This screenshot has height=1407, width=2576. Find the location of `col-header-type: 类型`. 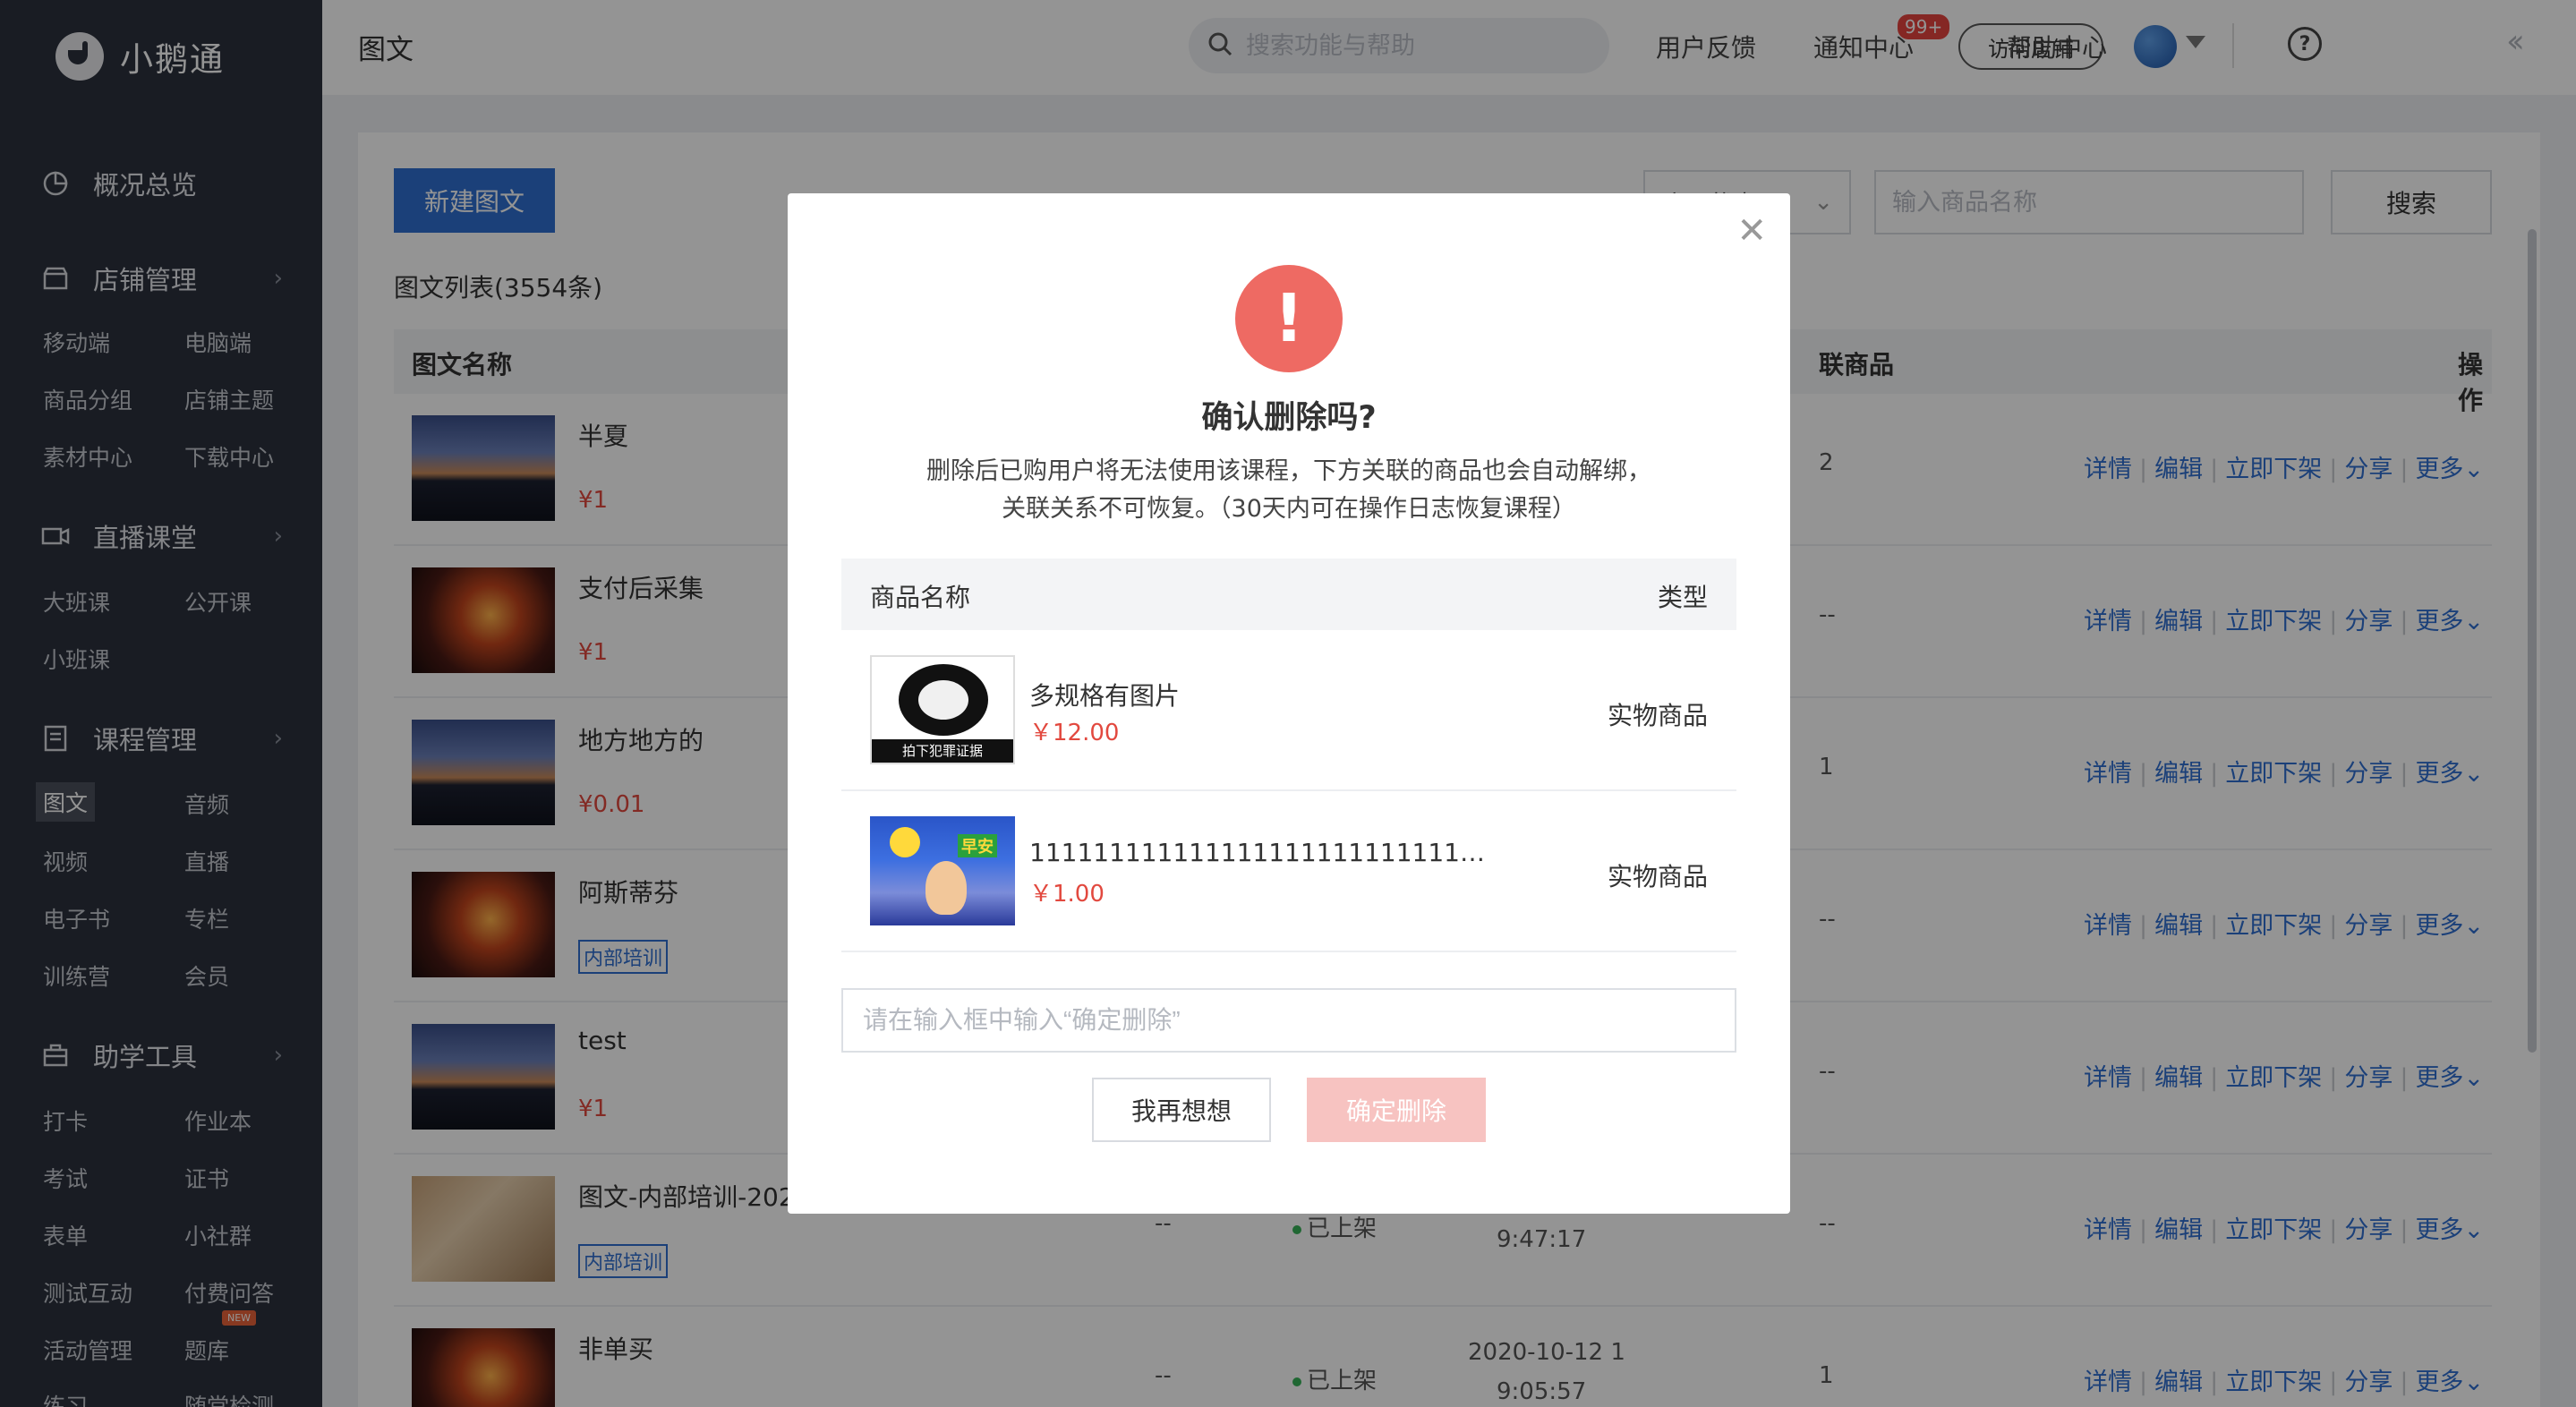

col-header-type: 类型 is located at coordinates (1682, 597).